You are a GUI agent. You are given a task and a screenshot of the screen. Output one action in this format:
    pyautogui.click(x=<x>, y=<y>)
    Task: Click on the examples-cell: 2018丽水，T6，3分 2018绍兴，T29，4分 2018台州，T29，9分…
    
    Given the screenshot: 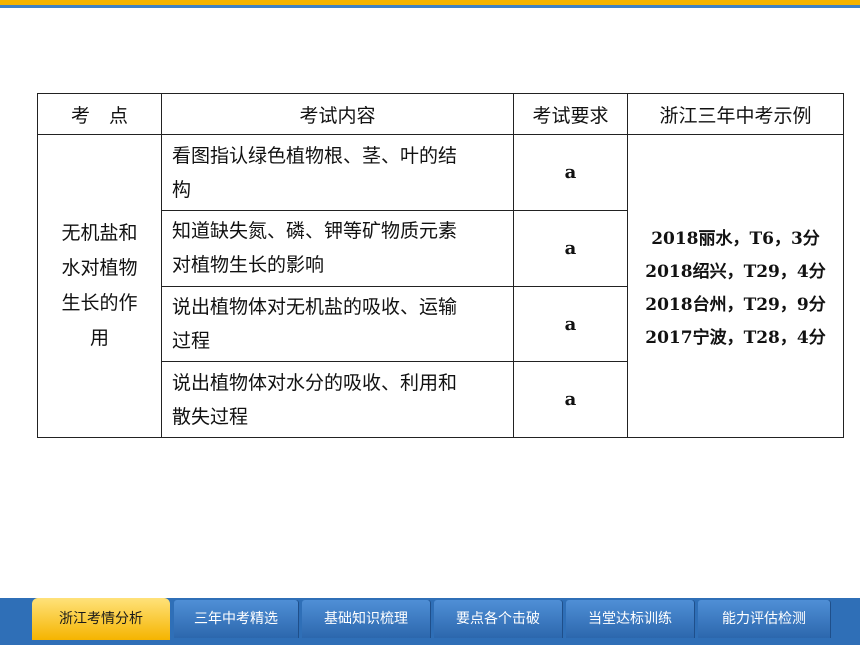 What is the action you would take?
    pyautogui.click(x=735, y=286)
    